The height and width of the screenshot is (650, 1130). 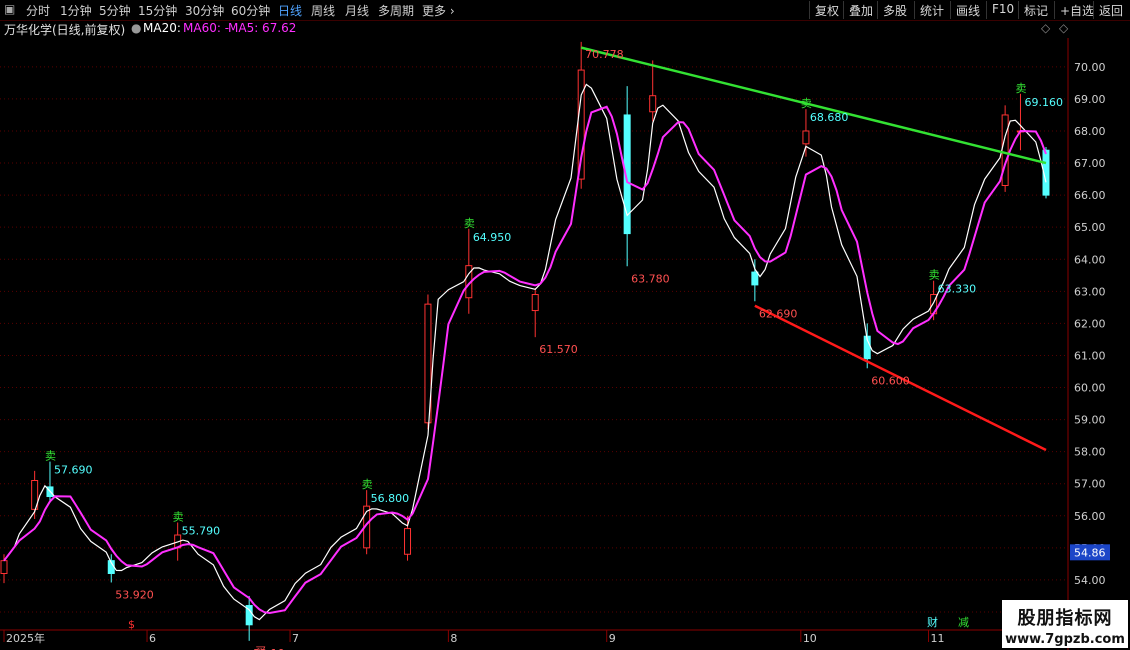 What do you see at coordinates (25, 638) in the screenshot?
I see `time-tick-label: 2025年` at bounding box center [25, 638].